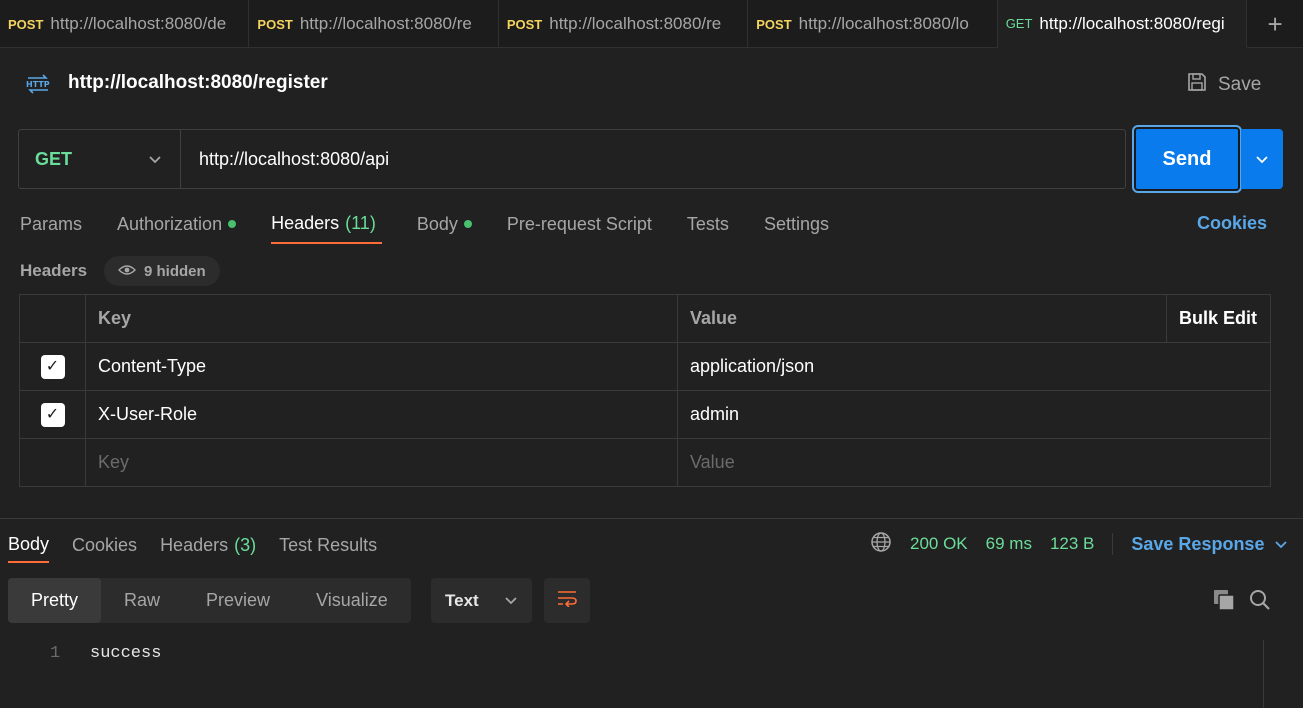 The image size is (1303, 708). What do you see at coordinates (126, 653) in the screenshot?
I see `response-body-text: success` at bounding box center [126, 653].